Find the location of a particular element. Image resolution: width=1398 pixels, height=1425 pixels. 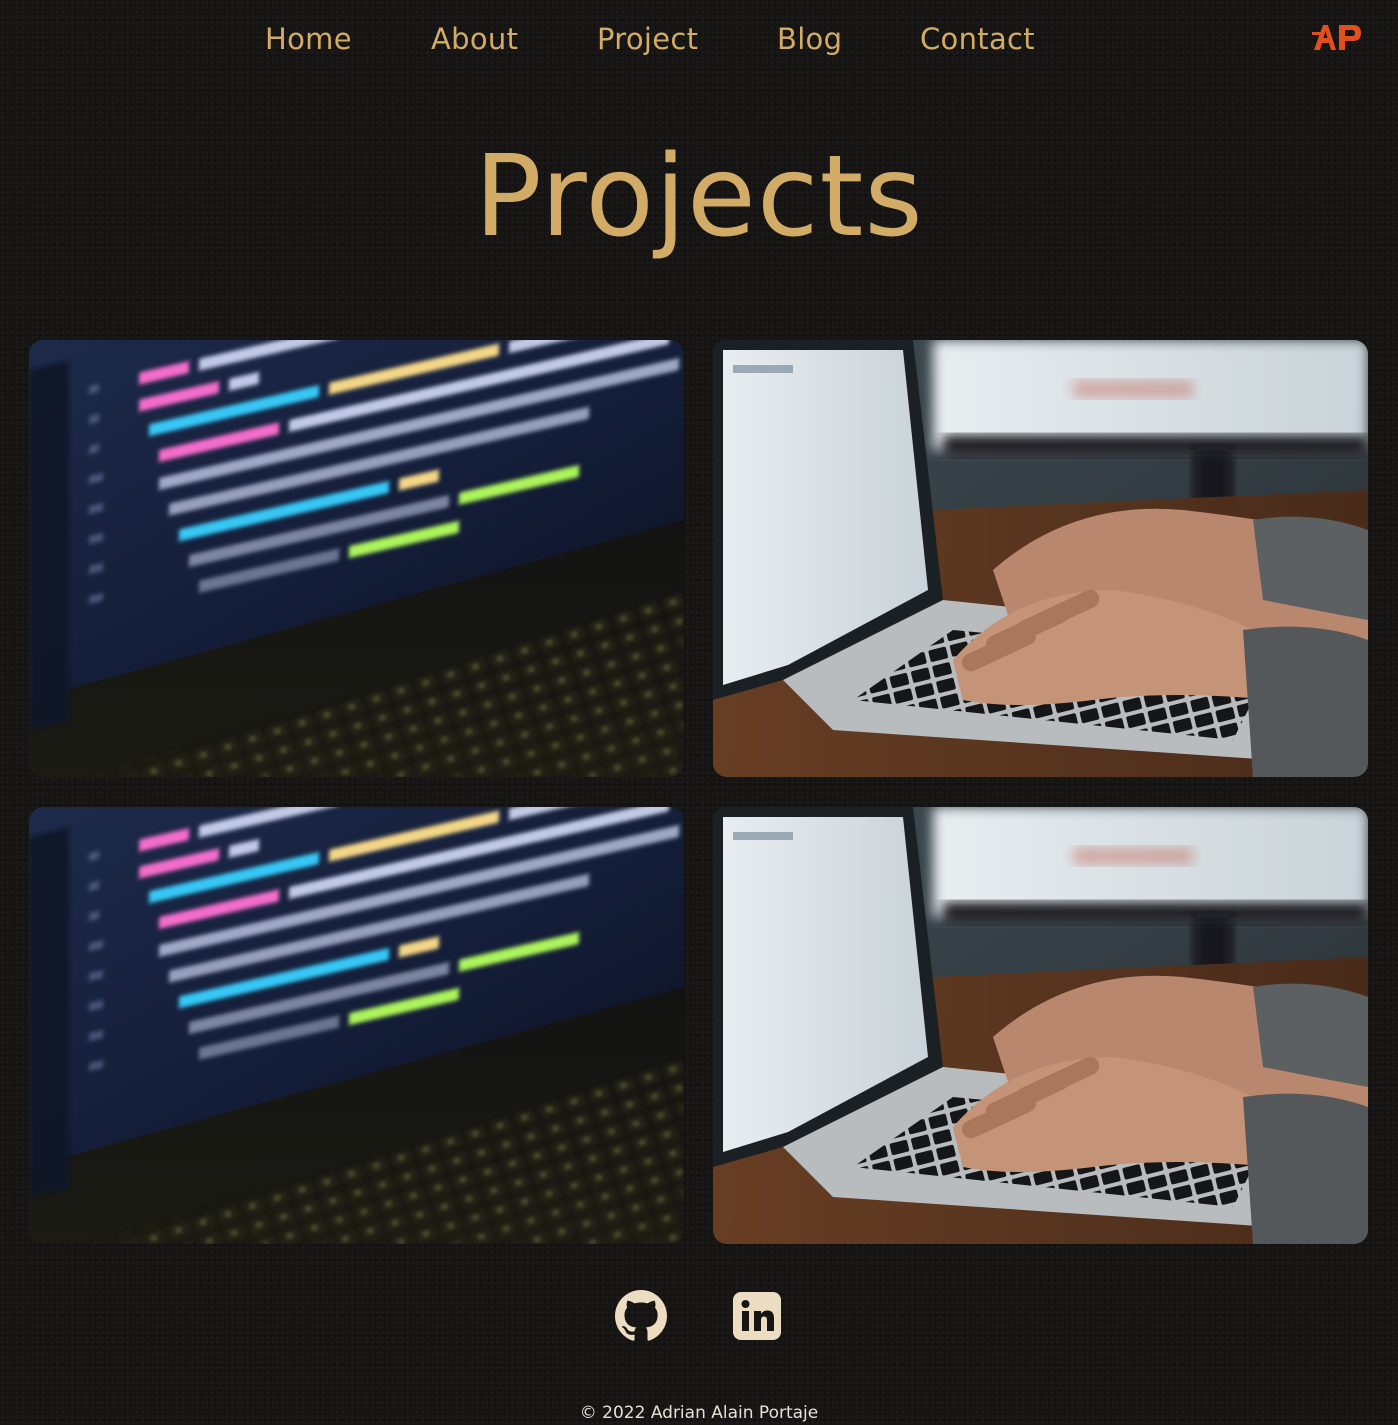

nav-blog-link: Blog is located at coordinates (809, 39).